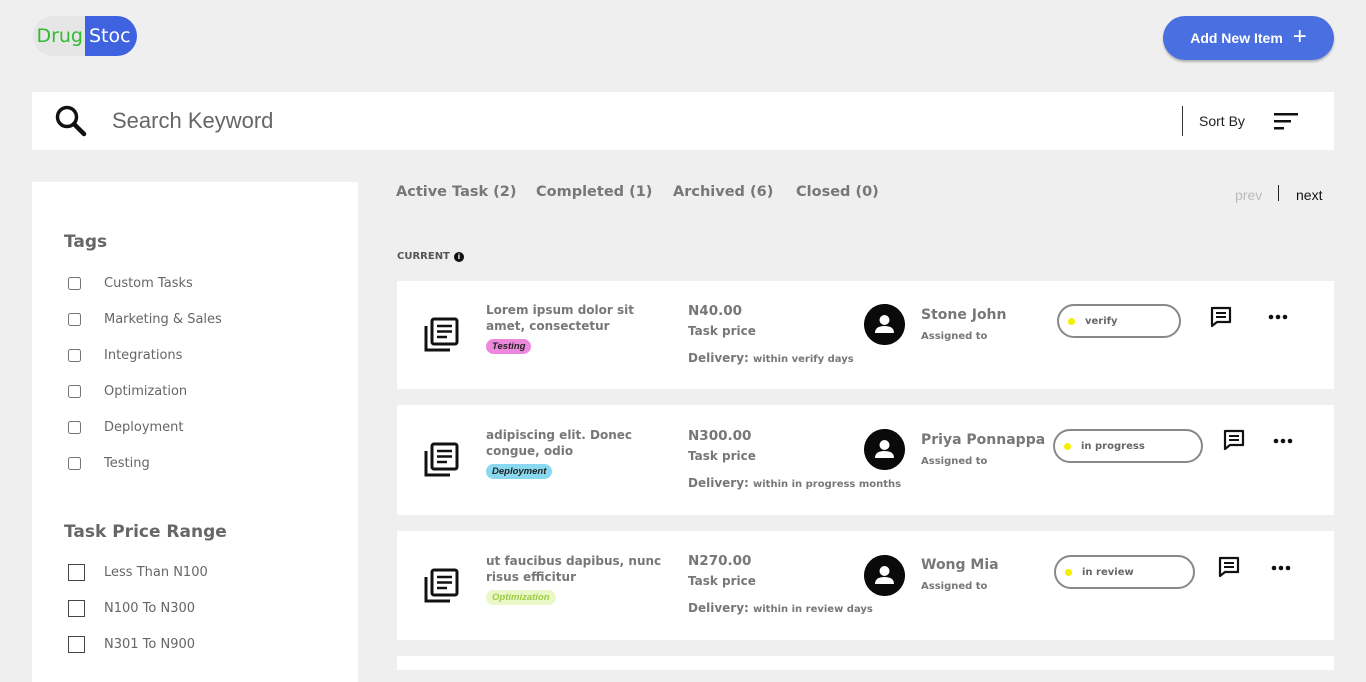 This screenshot has width=1366, height=682. I want to click on tag-label: Deployment, so click(144, 427).